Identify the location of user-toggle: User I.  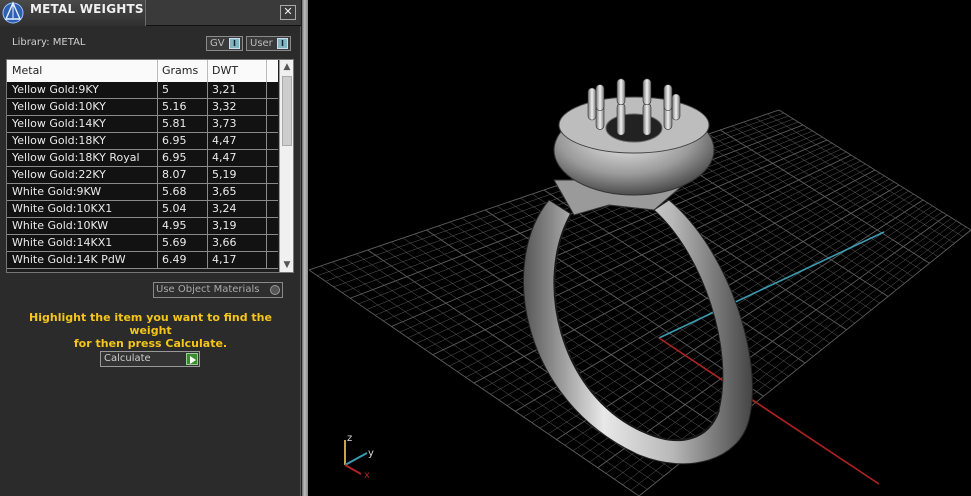
(268, 43).